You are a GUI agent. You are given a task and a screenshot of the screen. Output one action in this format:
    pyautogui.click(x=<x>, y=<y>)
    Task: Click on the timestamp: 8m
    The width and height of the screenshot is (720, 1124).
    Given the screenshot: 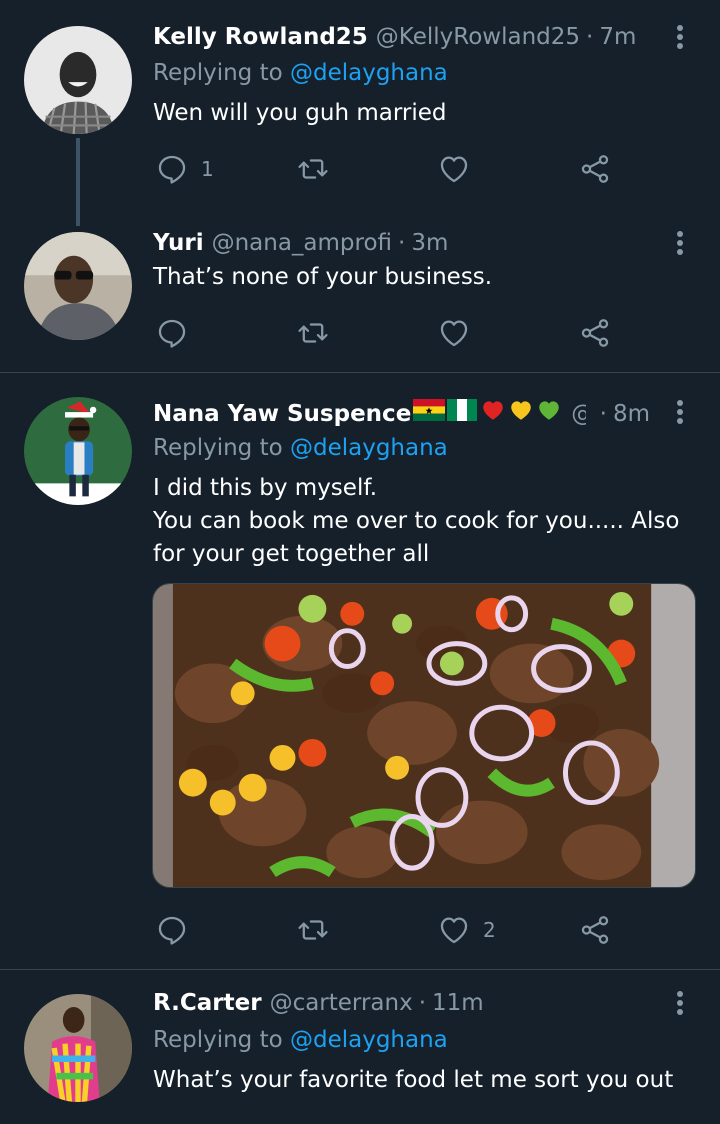 What is the action you would take?
    pyautogui.click(x=631, y=414)
    